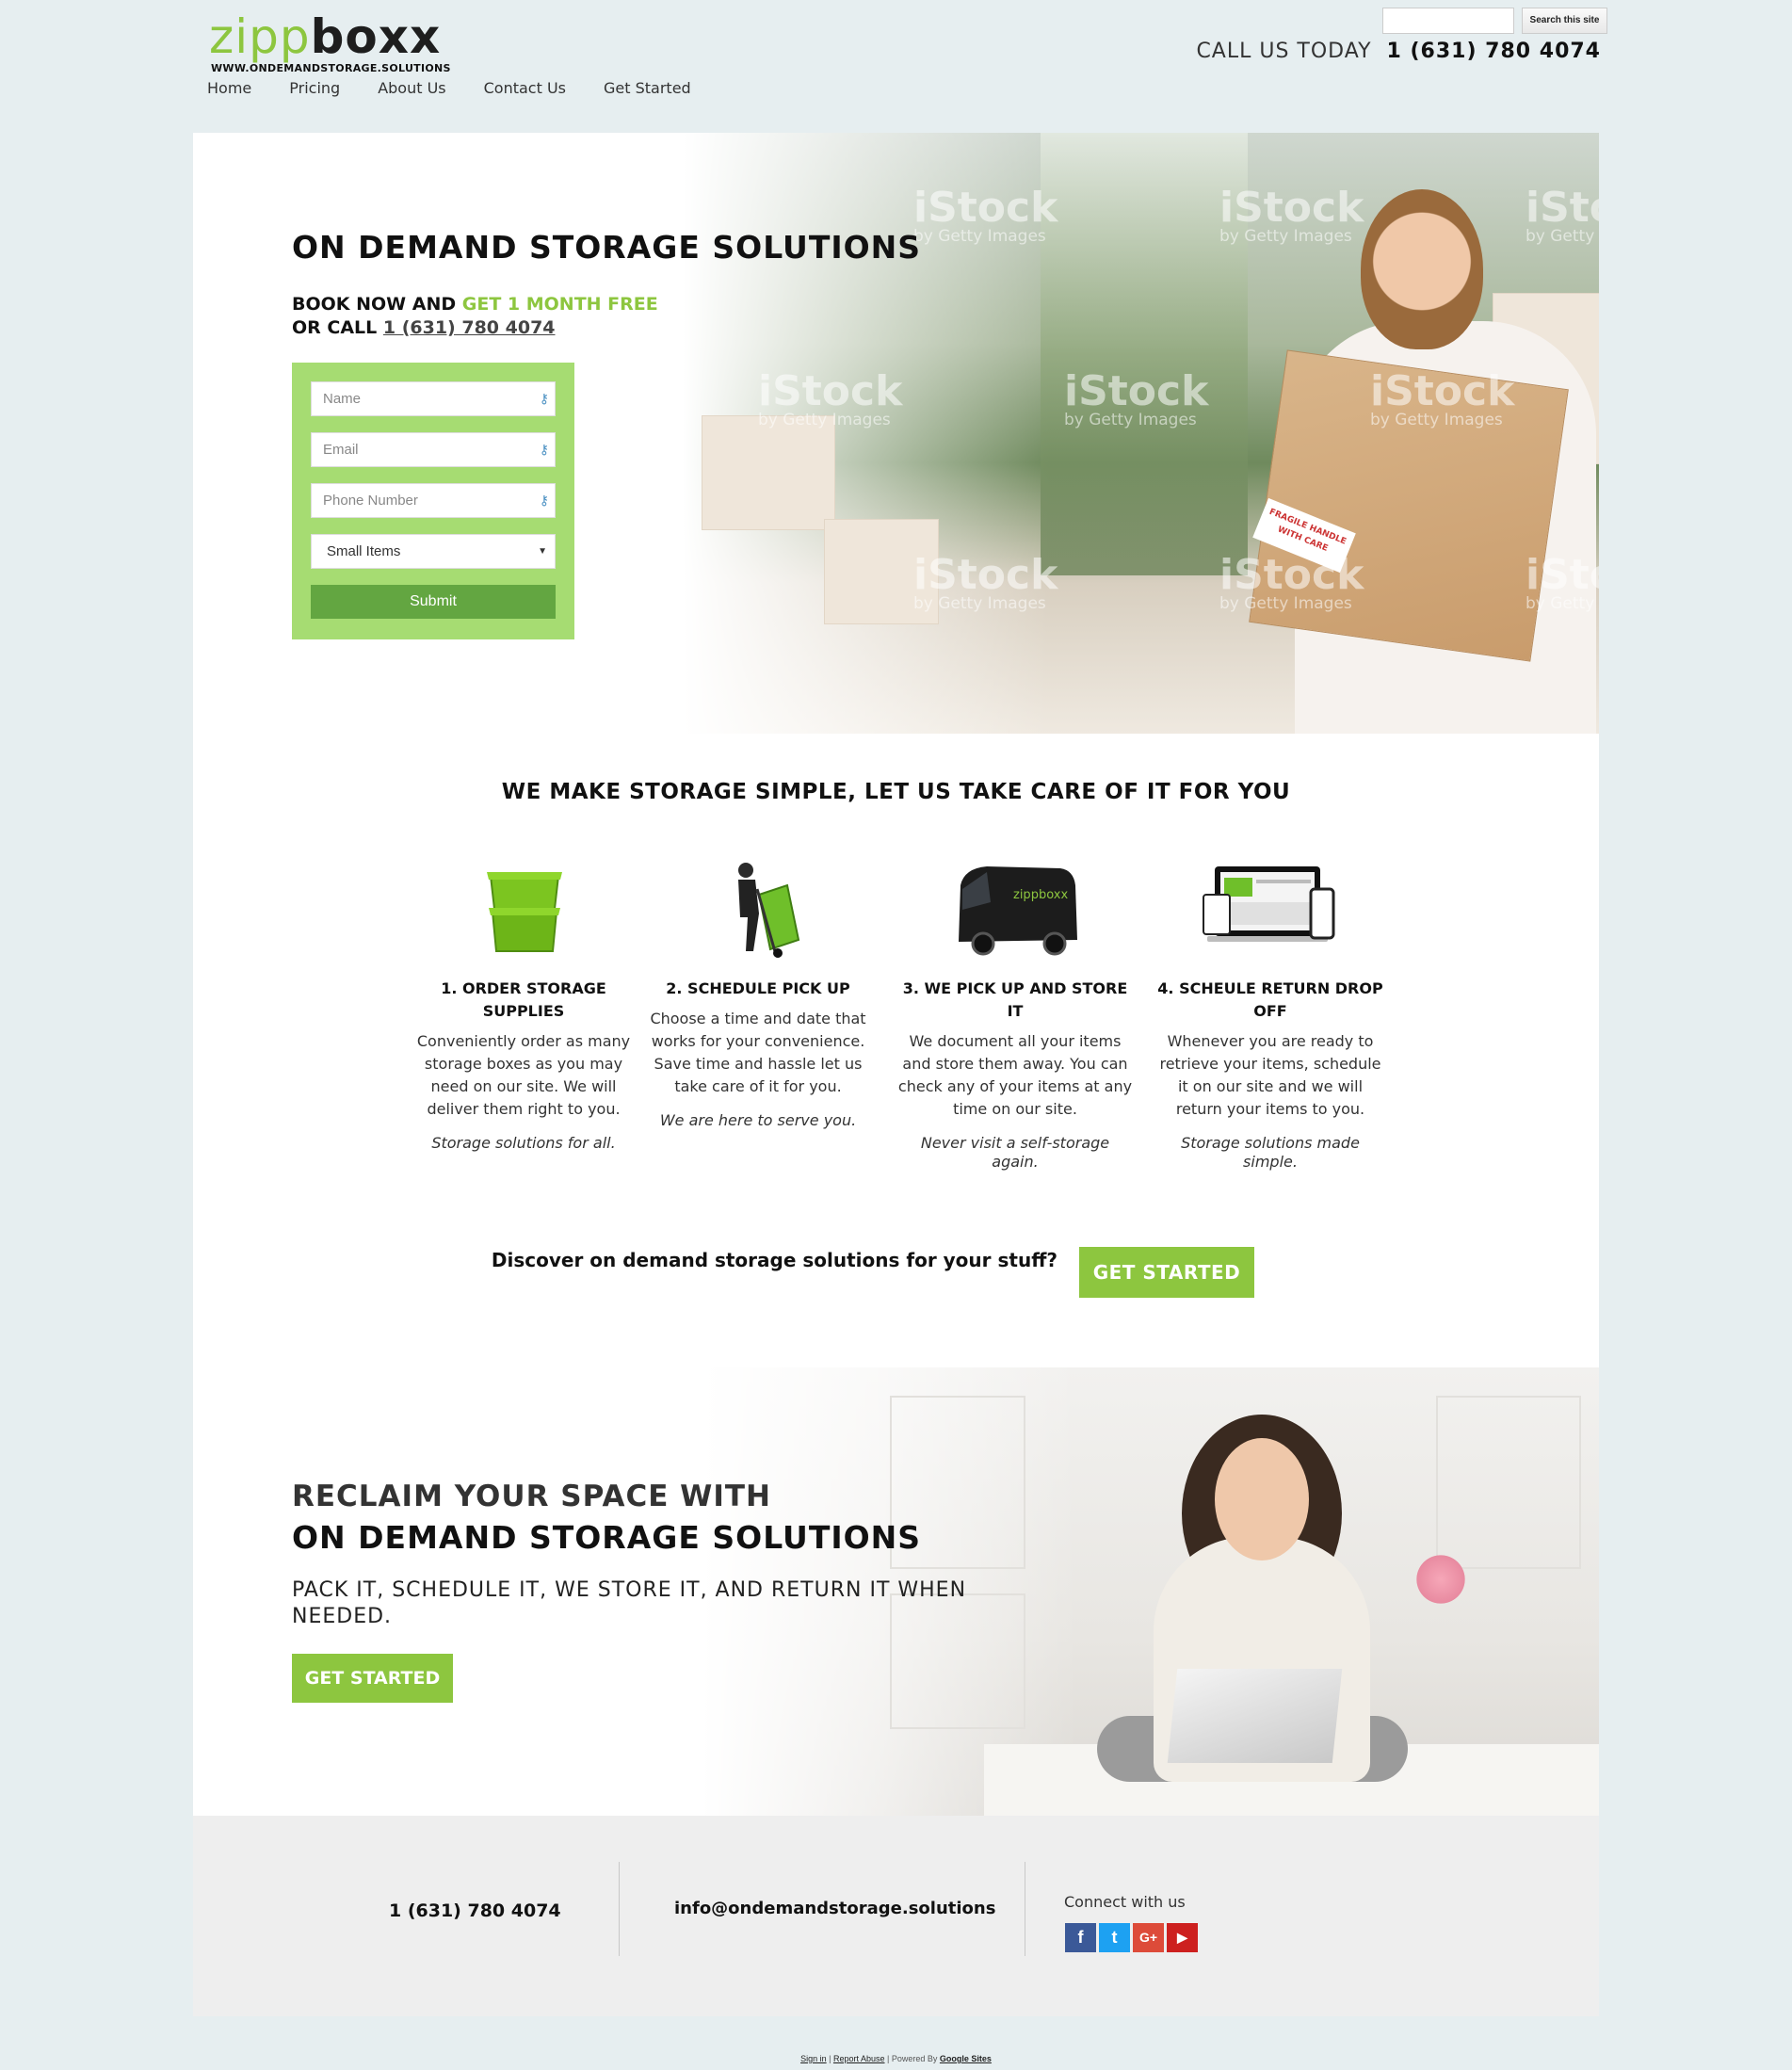 The height and width of the screenshot is (2070, 1792). Describe the element at coordinates (859, 2058) in the screenshot. I see `report-abuse-link: Report Abuse` at that location.